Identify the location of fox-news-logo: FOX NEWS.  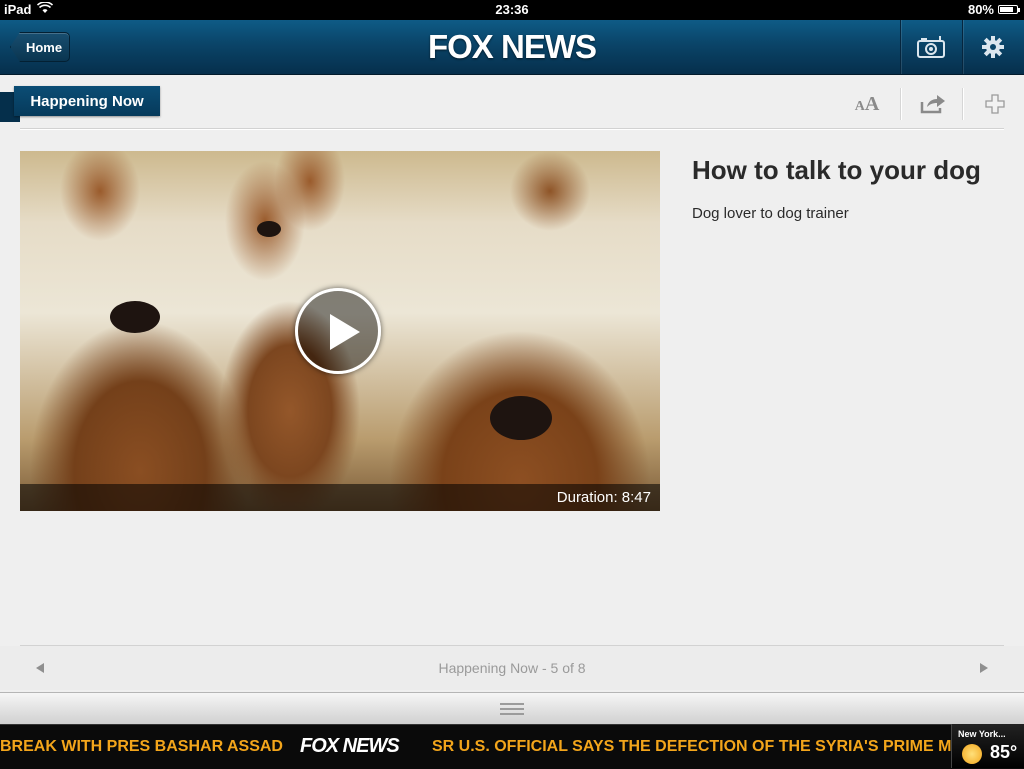
(512, 46).